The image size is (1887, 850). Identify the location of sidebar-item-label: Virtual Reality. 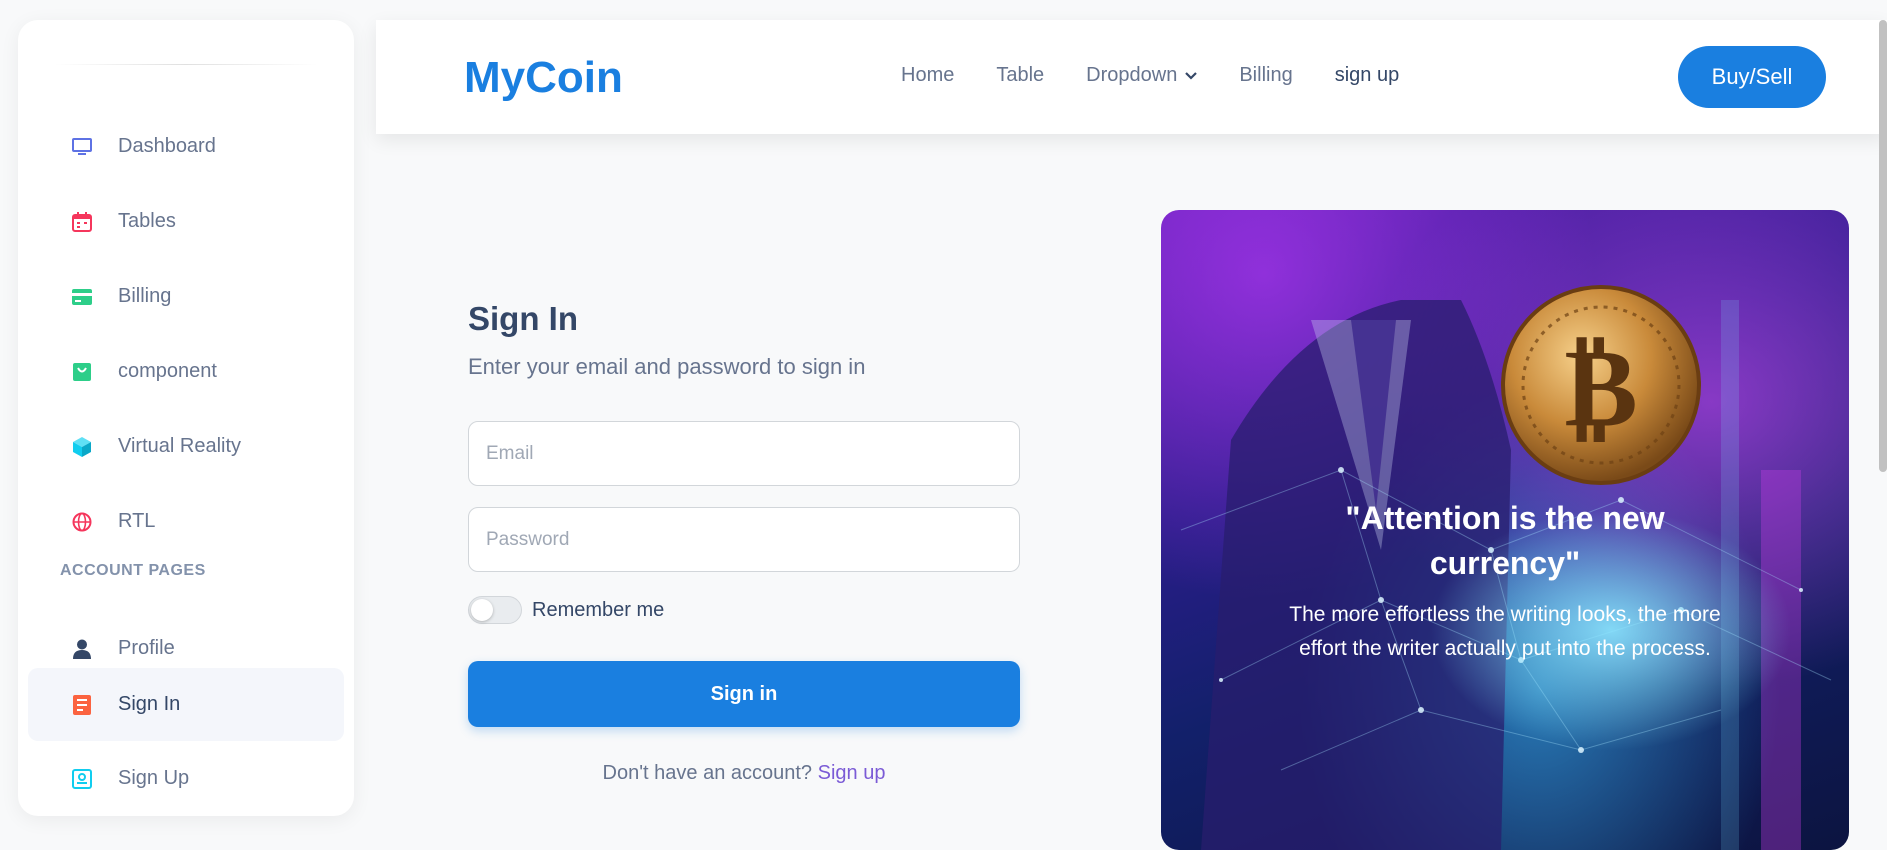
(180, 446).